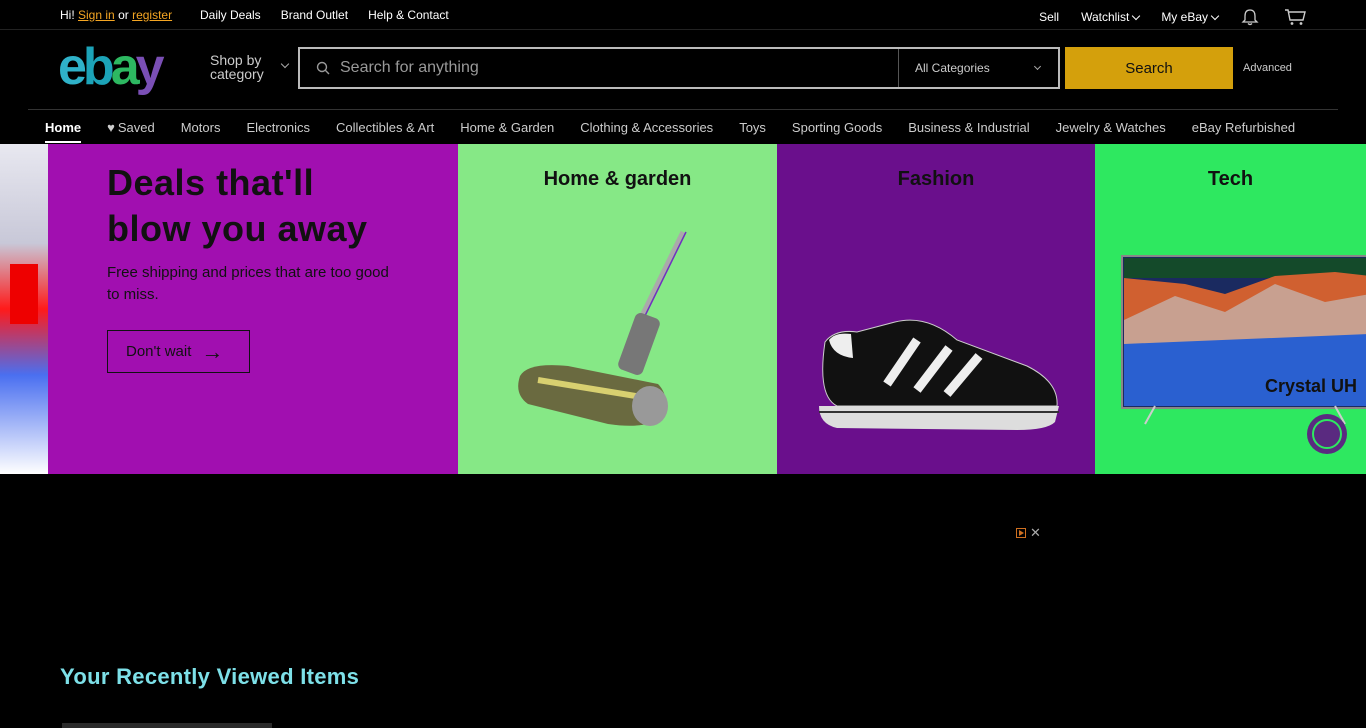 This screenshot has height=728, width=1366. I want to click on nav-sporting-goods: Sporting Goods, so click(837, 131).